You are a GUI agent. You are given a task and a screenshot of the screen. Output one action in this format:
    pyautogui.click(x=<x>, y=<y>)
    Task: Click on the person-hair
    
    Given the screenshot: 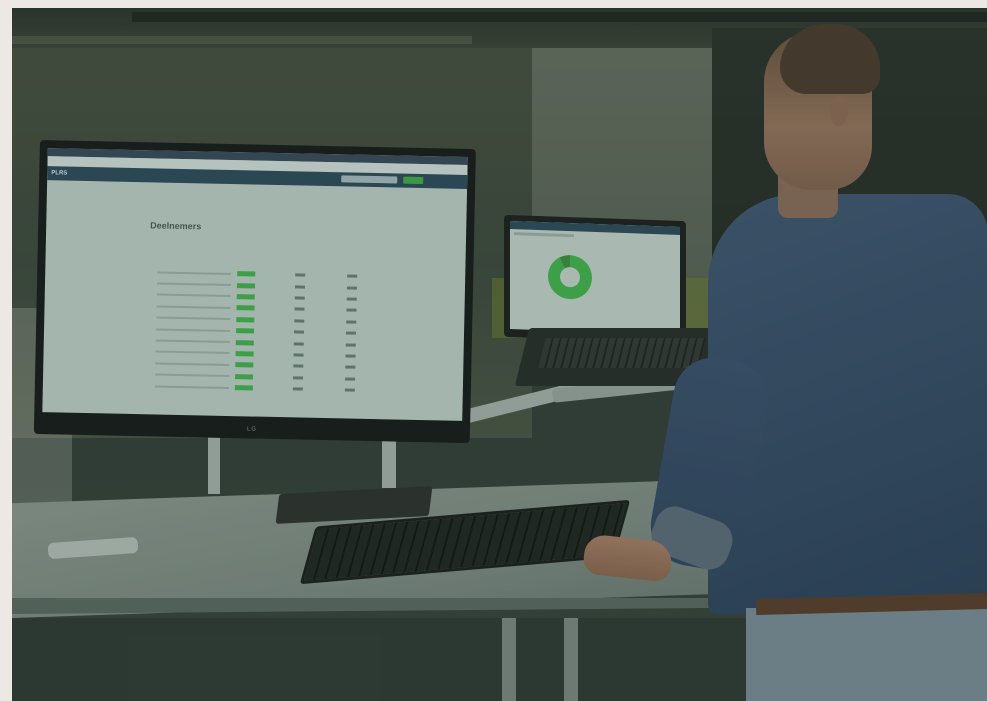 What is the action you would take?
    pyautogui.click(x=830, y=59)
    